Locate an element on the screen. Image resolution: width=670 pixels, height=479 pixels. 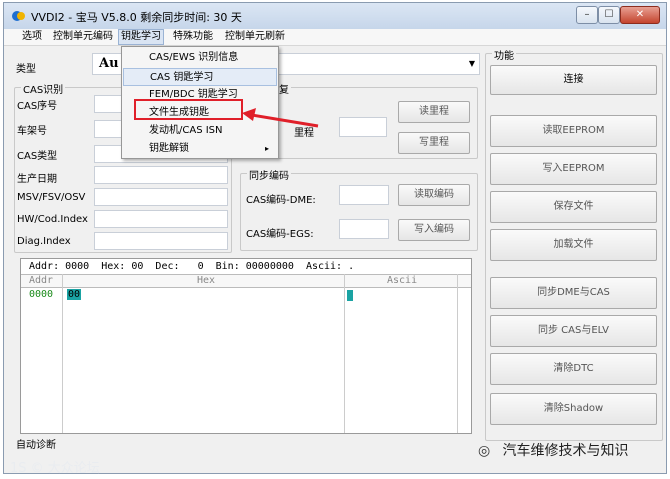
menu-special: 特殊功能 is located at coordinates (193, 37).